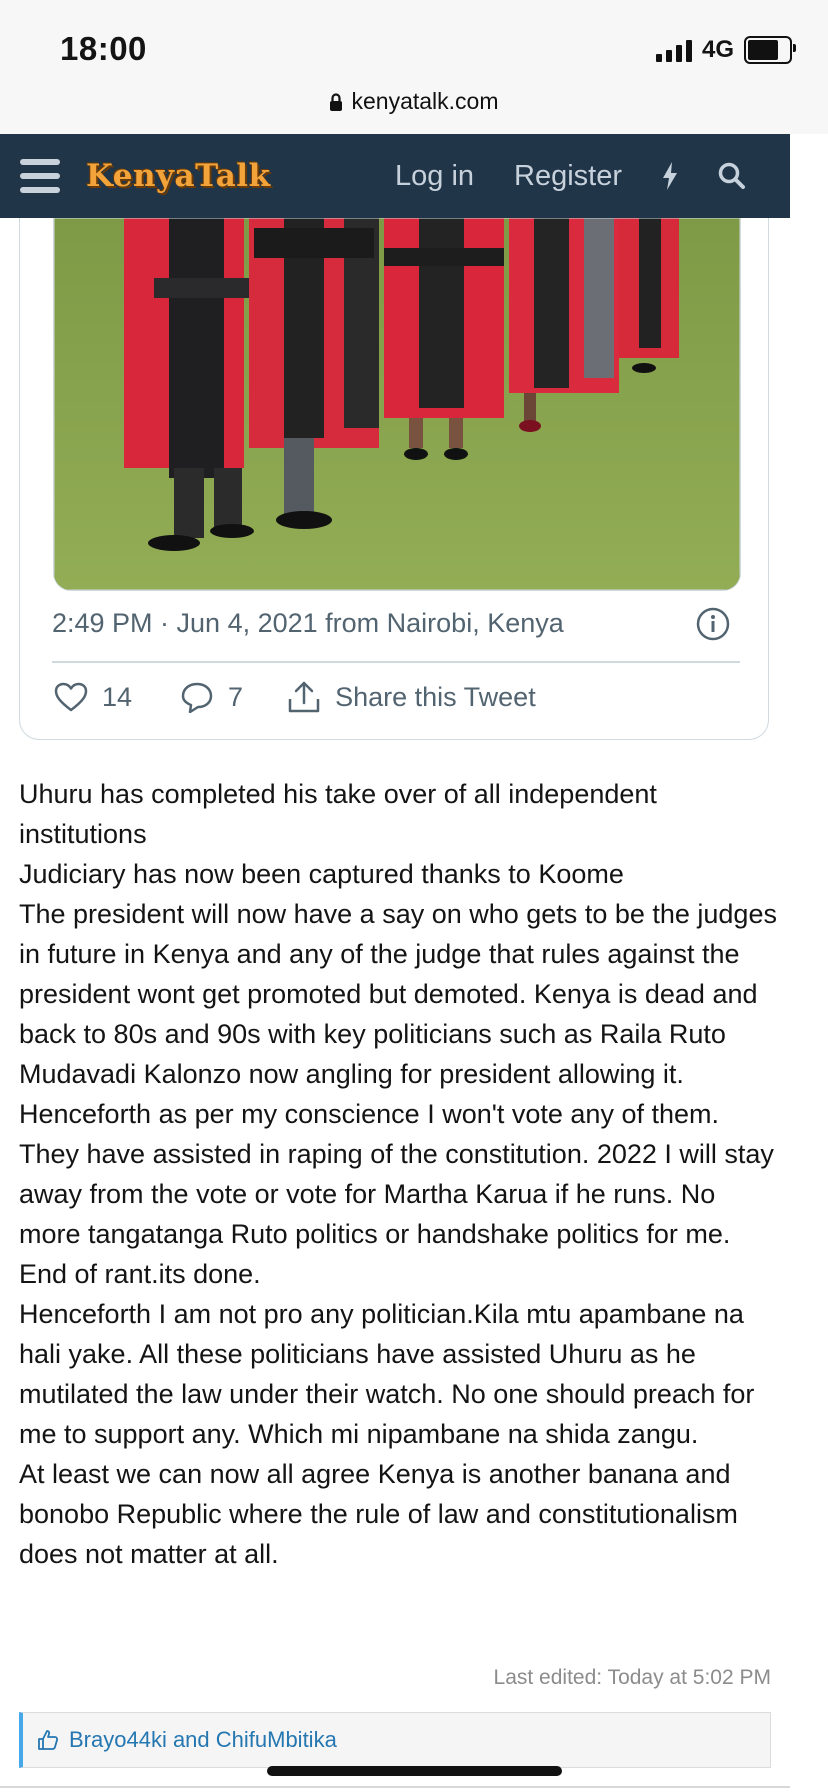 This screenshot has width=828, height=1792. I want to click on share-icon, so click(304, 697).